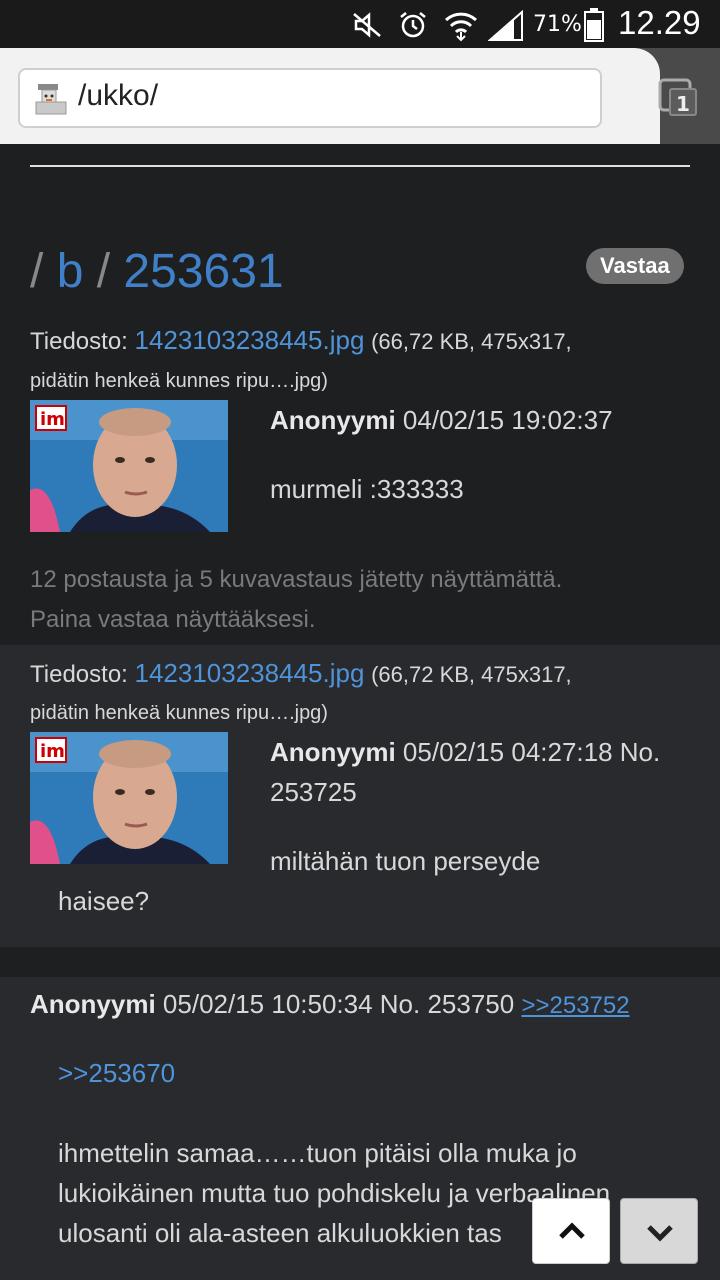 The image size is (720, 1280). I want to click on quote-link: >>253670, so click(116, 1073).